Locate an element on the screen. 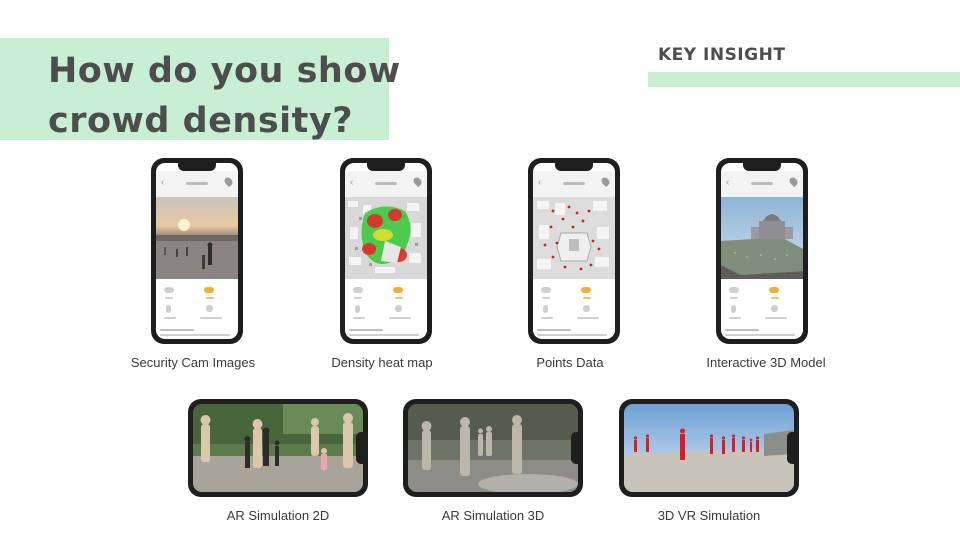  3d-model-image is located at coordinates (762, 238).